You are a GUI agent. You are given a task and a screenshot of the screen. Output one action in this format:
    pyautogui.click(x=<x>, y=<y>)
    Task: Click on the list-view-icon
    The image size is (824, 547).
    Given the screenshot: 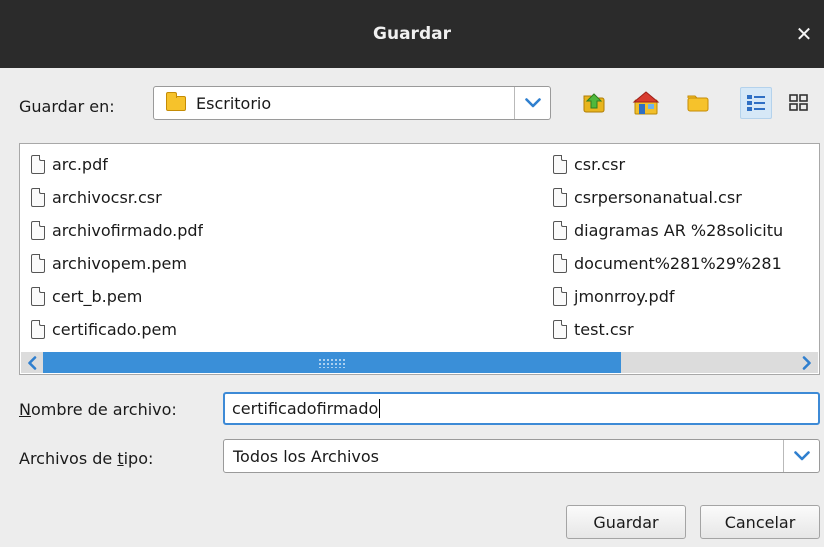 What is the action you would take?
    pyautogui.click(x=756, y=103)
    